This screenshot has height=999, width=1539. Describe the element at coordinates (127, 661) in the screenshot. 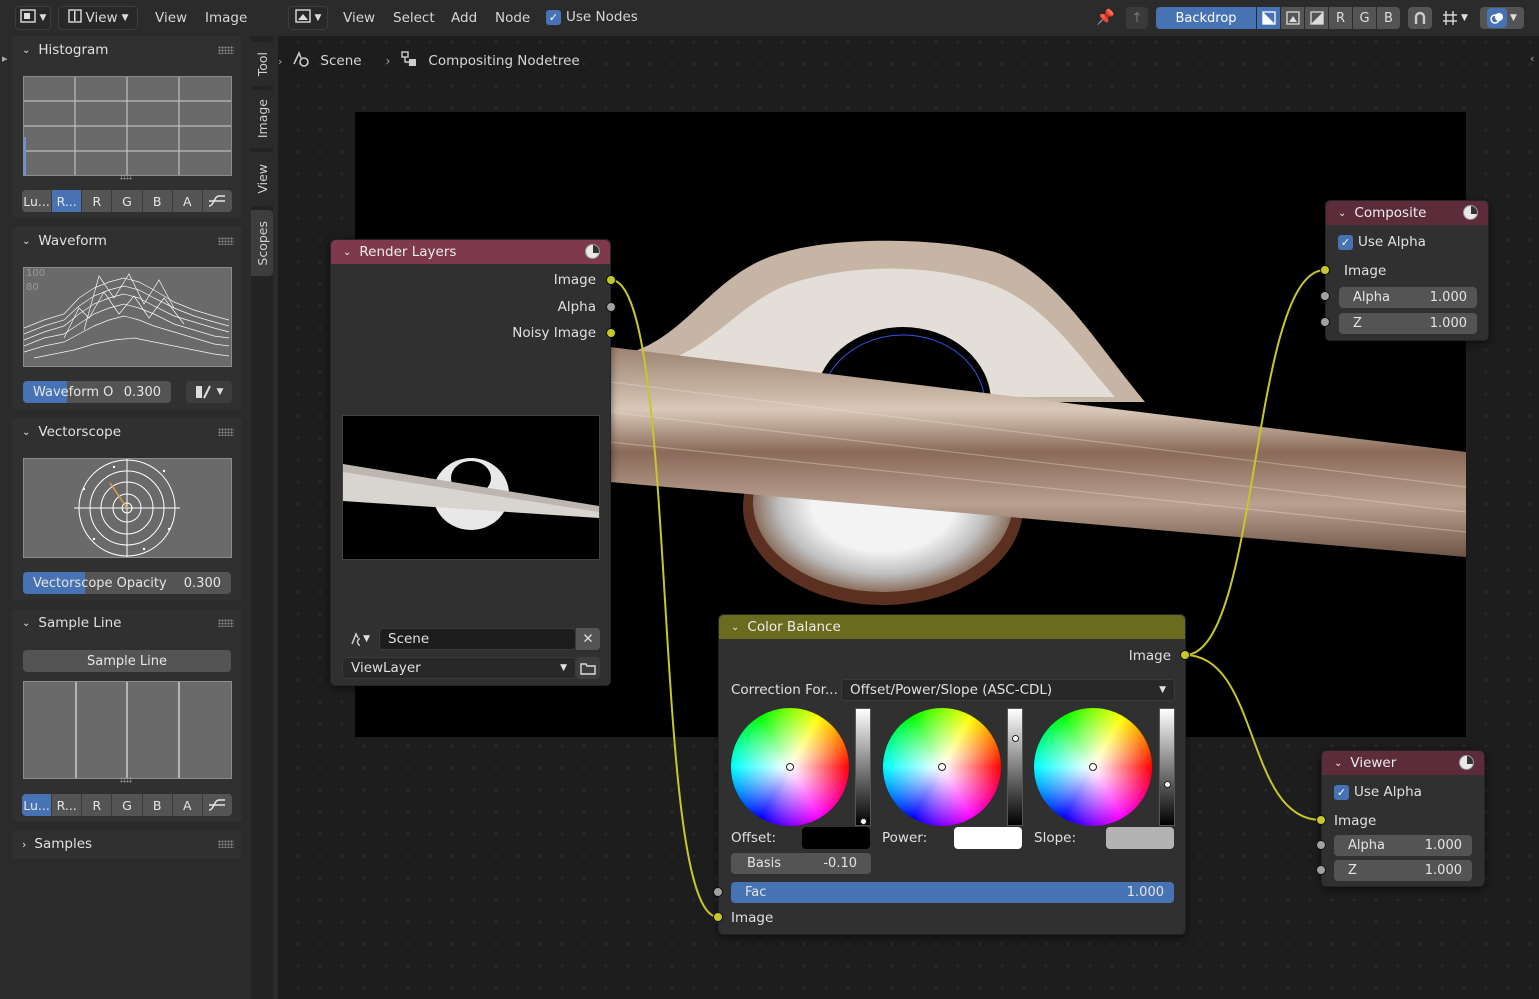

I see `sample-line-button: Sample Line` at that location.